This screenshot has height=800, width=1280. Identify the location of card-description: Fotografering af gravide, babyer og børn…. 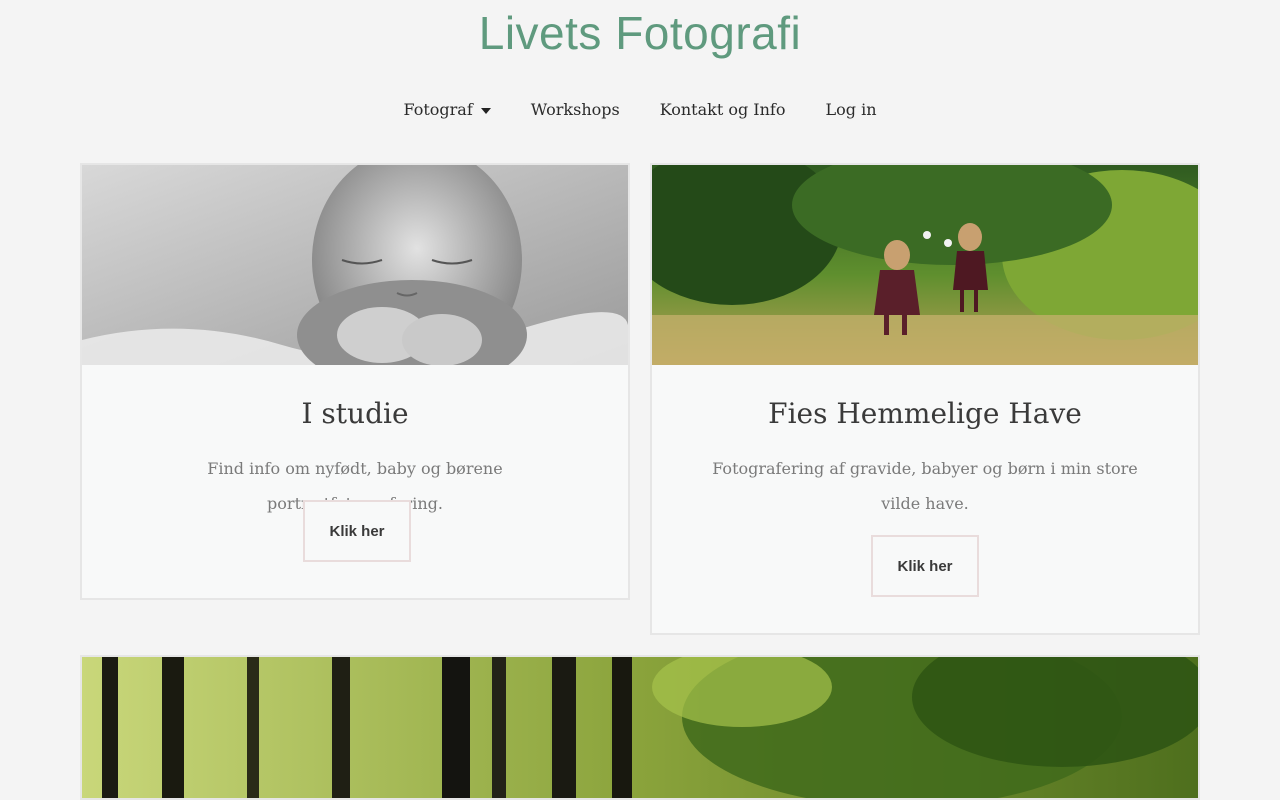
(925, 486).